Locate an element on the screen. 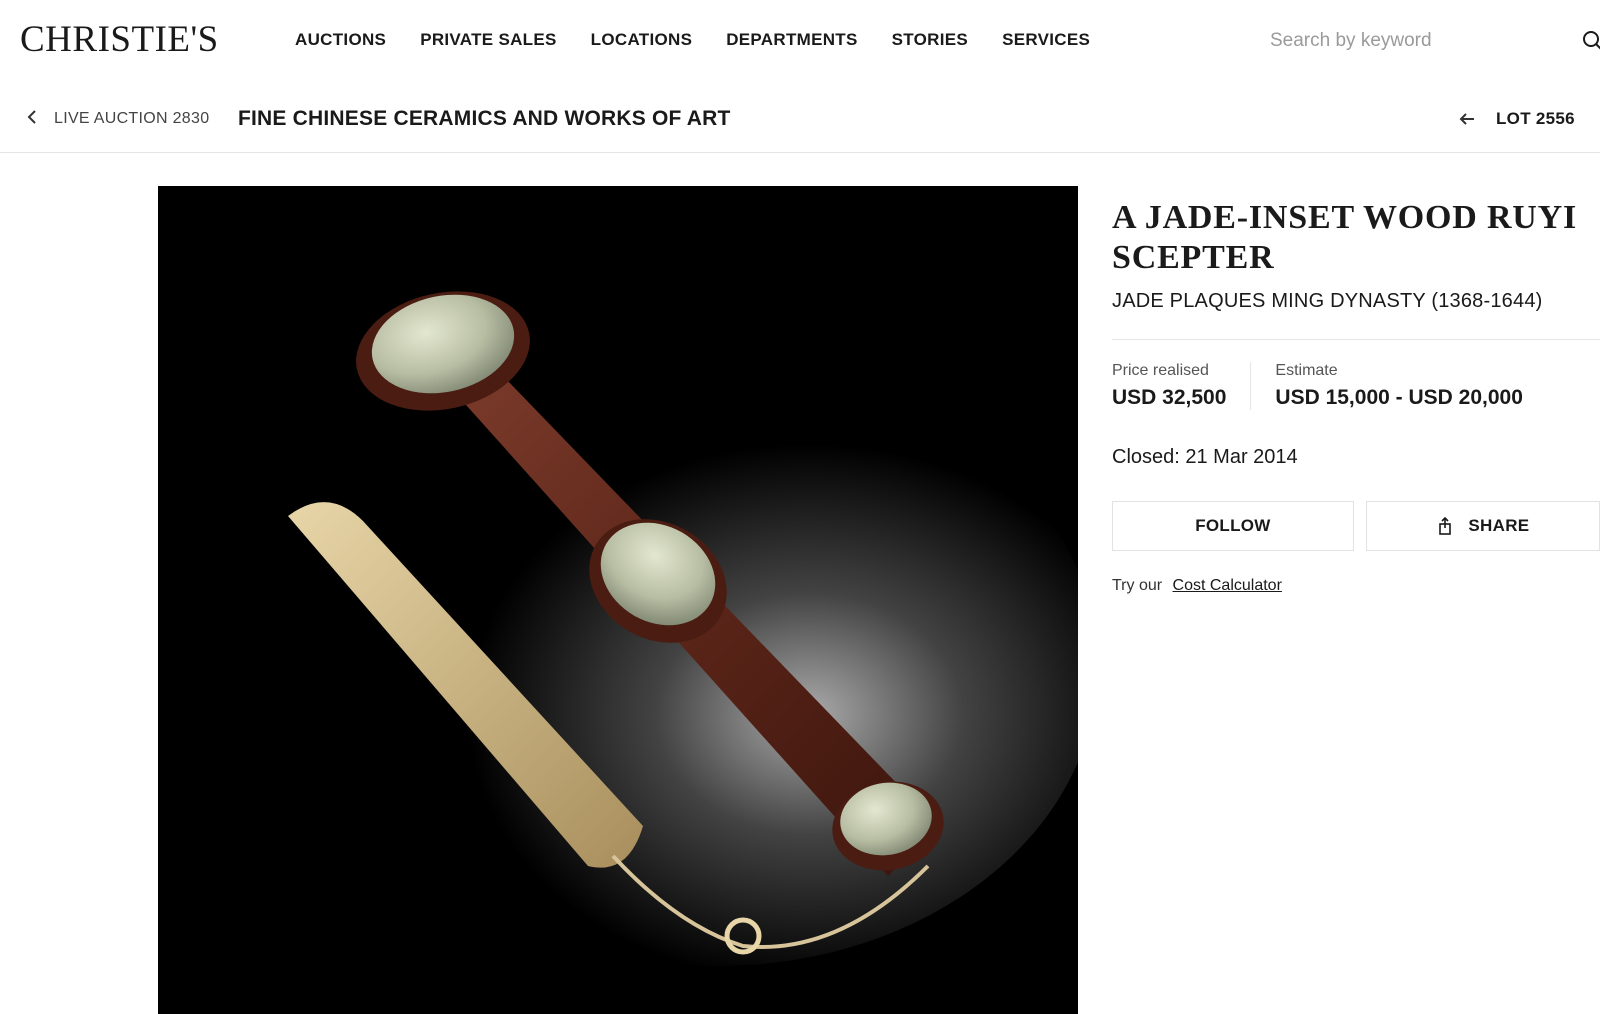 Image resolution: width=1600 pixels, height=1014 pixels. follow-button: FOLLOW is located at coordinates (1233, 526).